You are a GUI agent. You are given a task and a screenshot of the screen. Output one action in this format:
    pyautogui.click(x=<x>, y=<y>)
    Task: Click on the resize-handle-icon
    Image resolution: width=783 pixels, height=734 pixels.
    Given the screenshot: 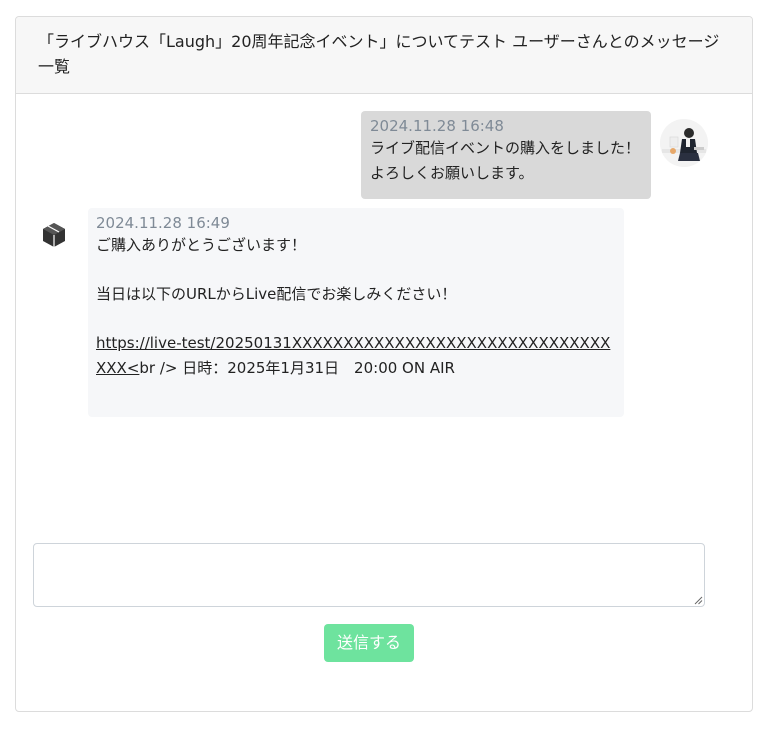 What is the action you would take?
    pyautogui.click(x=698, y=600)
    